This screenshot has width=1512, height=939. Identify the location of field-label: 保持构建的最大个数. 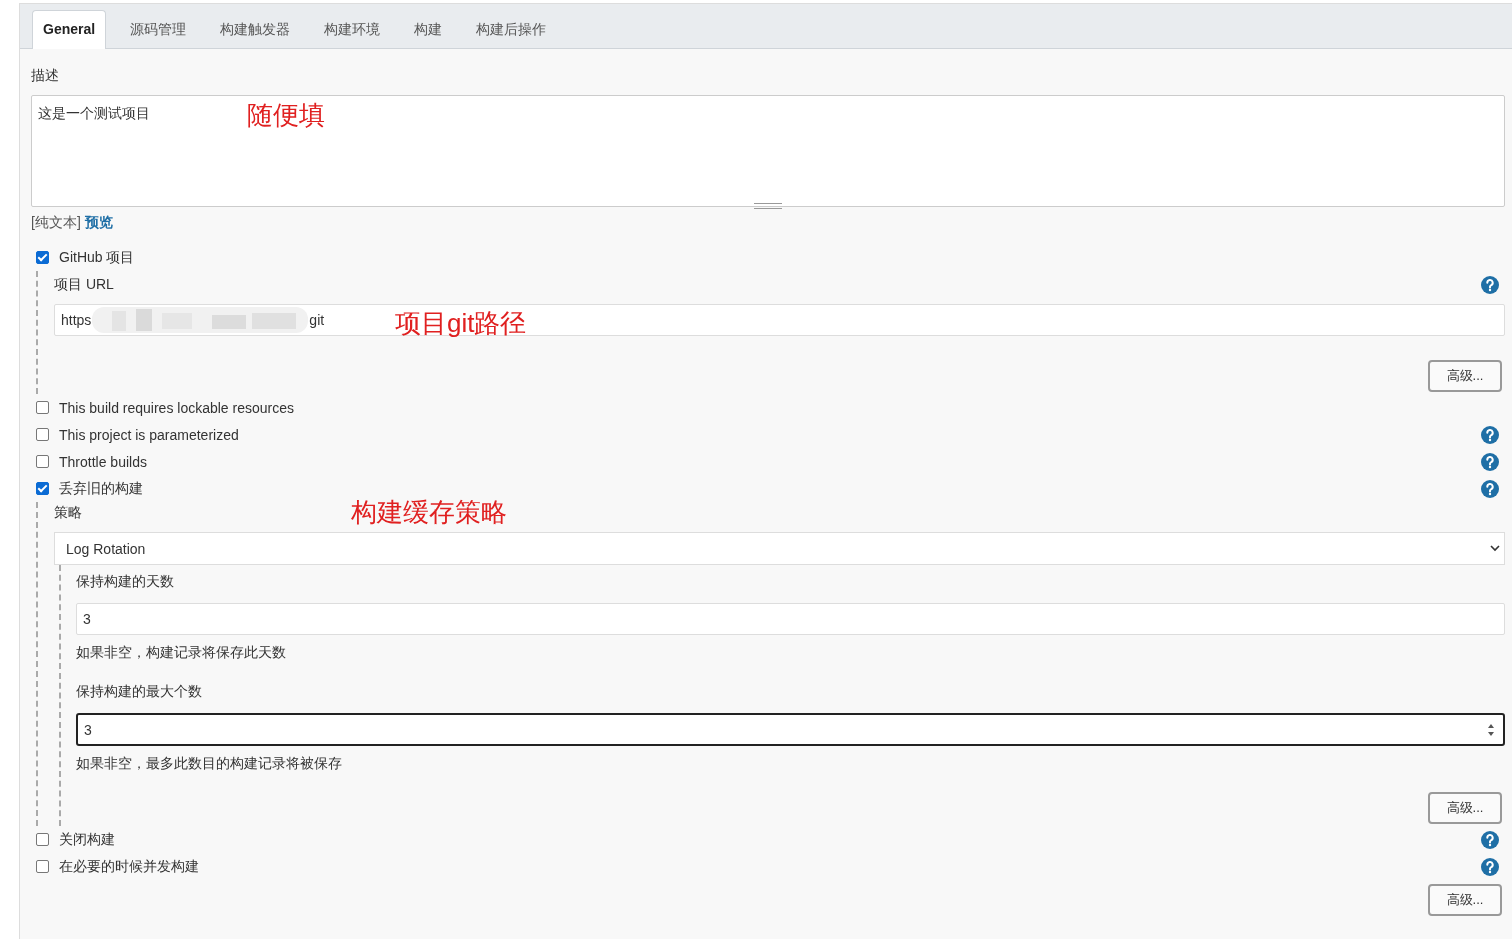
(139, 691).